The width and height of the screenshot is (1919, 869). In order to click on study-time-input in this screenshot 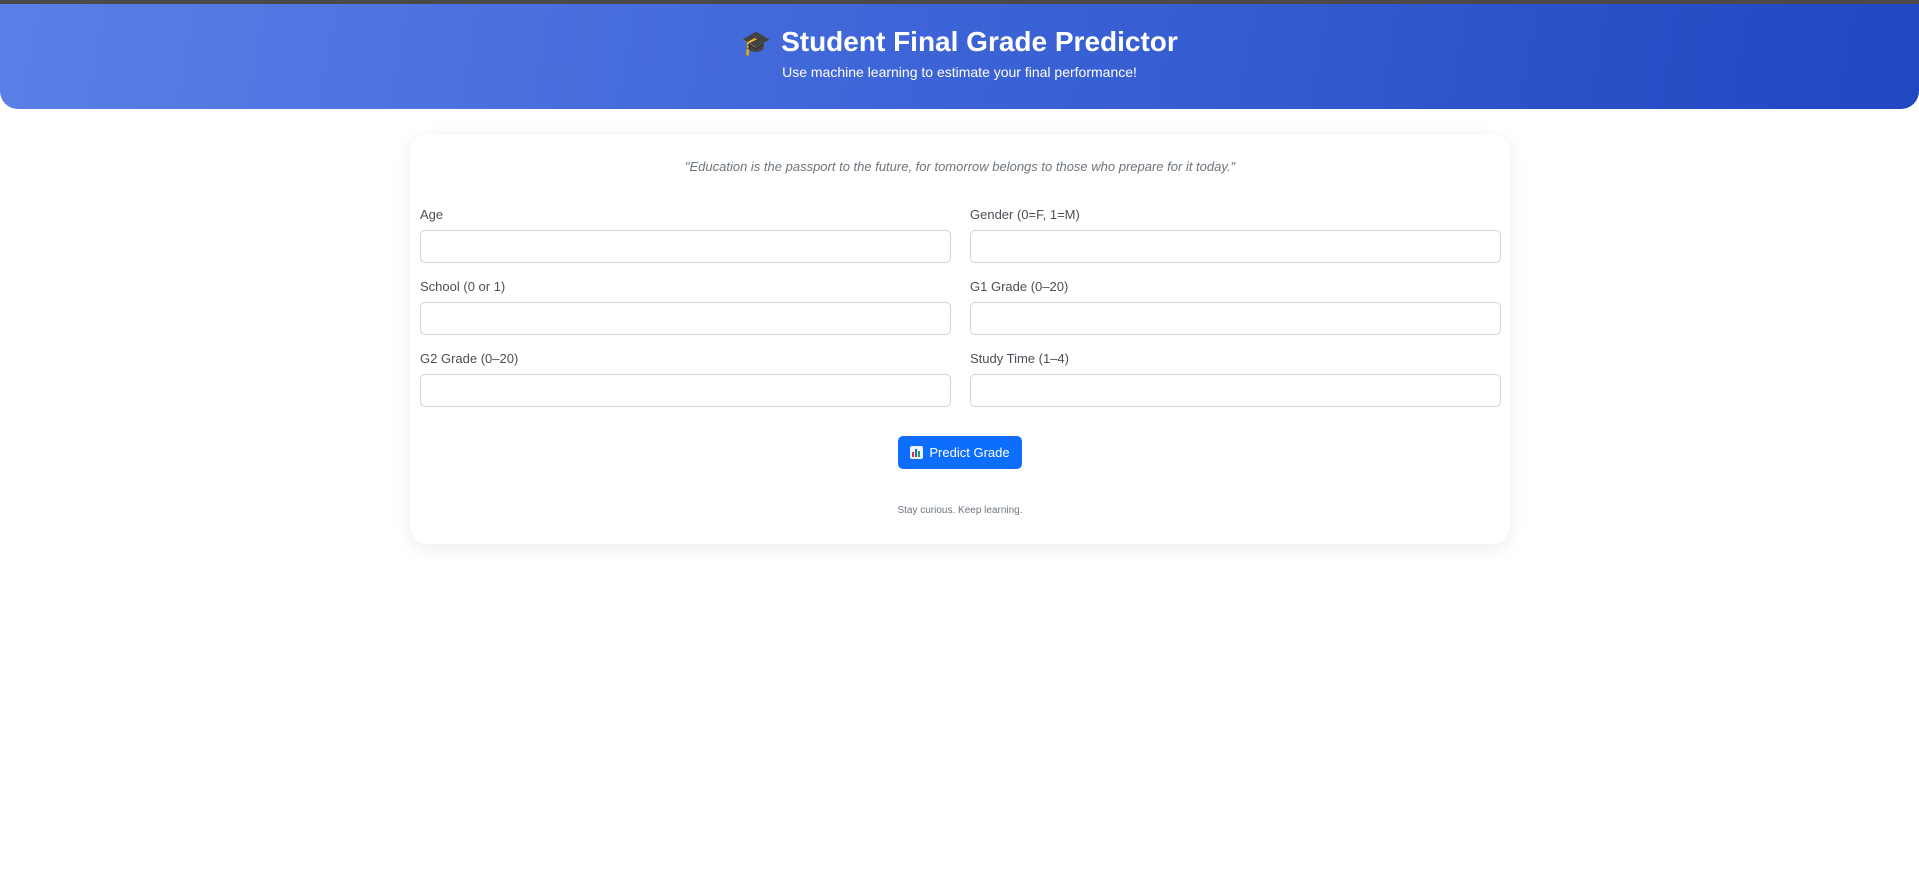, I will do `click(1235, 390)`.